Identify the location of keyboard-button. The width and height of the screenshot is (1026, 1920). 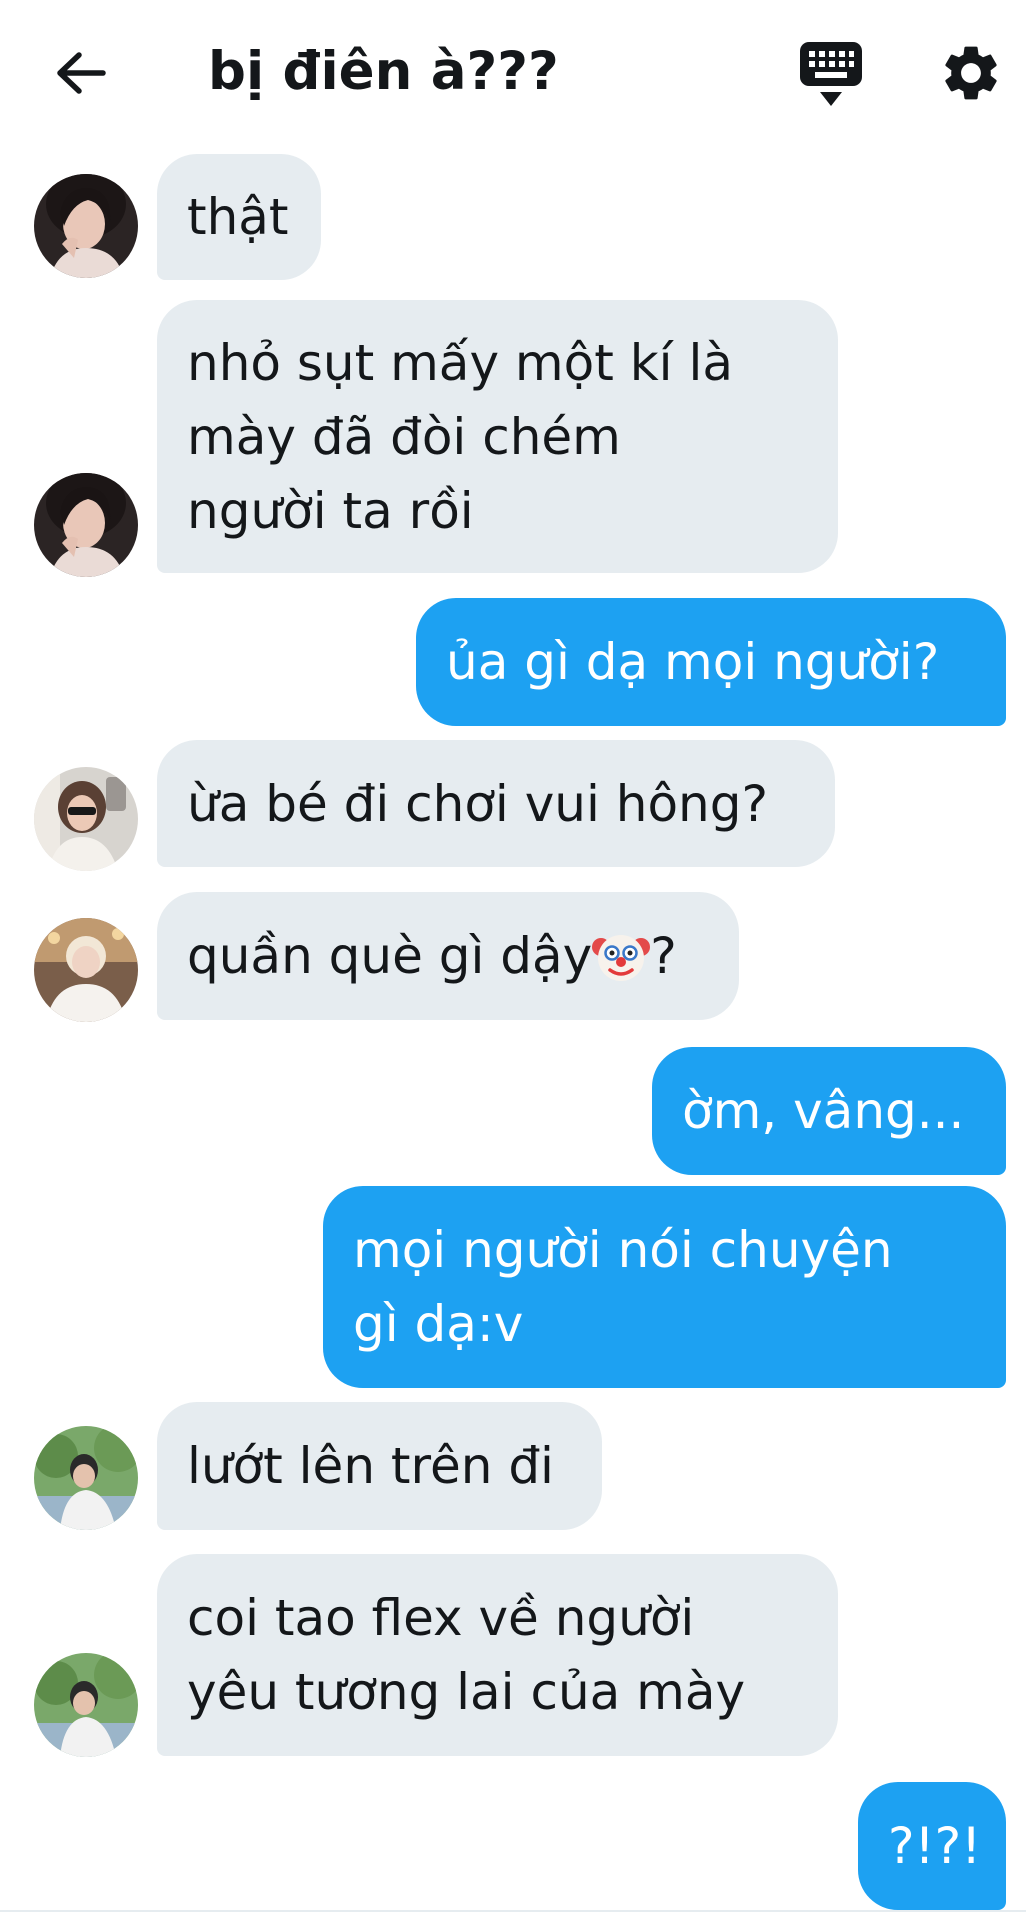
(831, 75).